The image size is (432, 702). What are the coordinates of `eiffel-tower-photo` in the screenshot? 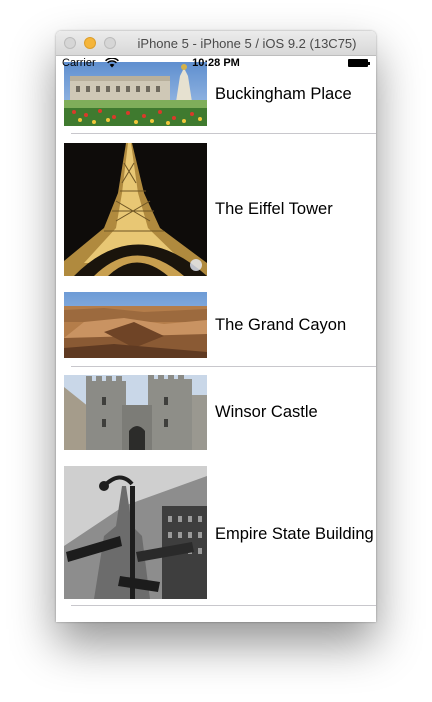 It's located at (135, 209).